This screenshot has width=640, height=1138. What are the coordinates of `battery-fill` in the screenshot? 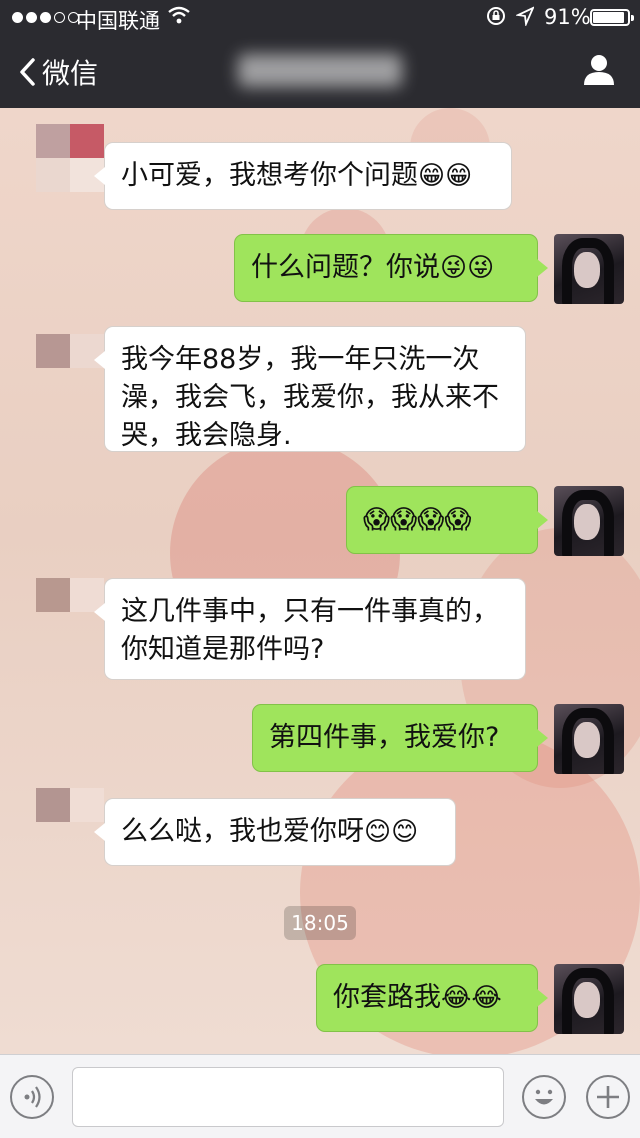 It's located at (608, 17).